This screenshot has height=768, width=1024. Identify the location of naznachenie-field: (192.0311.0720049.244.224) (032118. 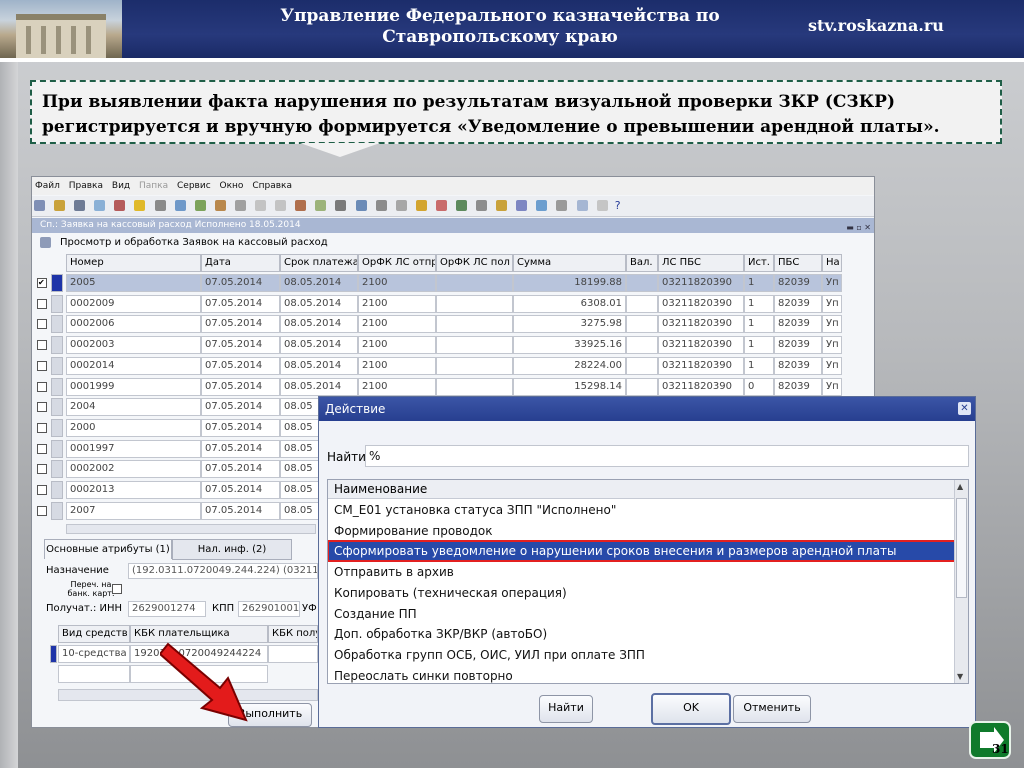
(223, 571).